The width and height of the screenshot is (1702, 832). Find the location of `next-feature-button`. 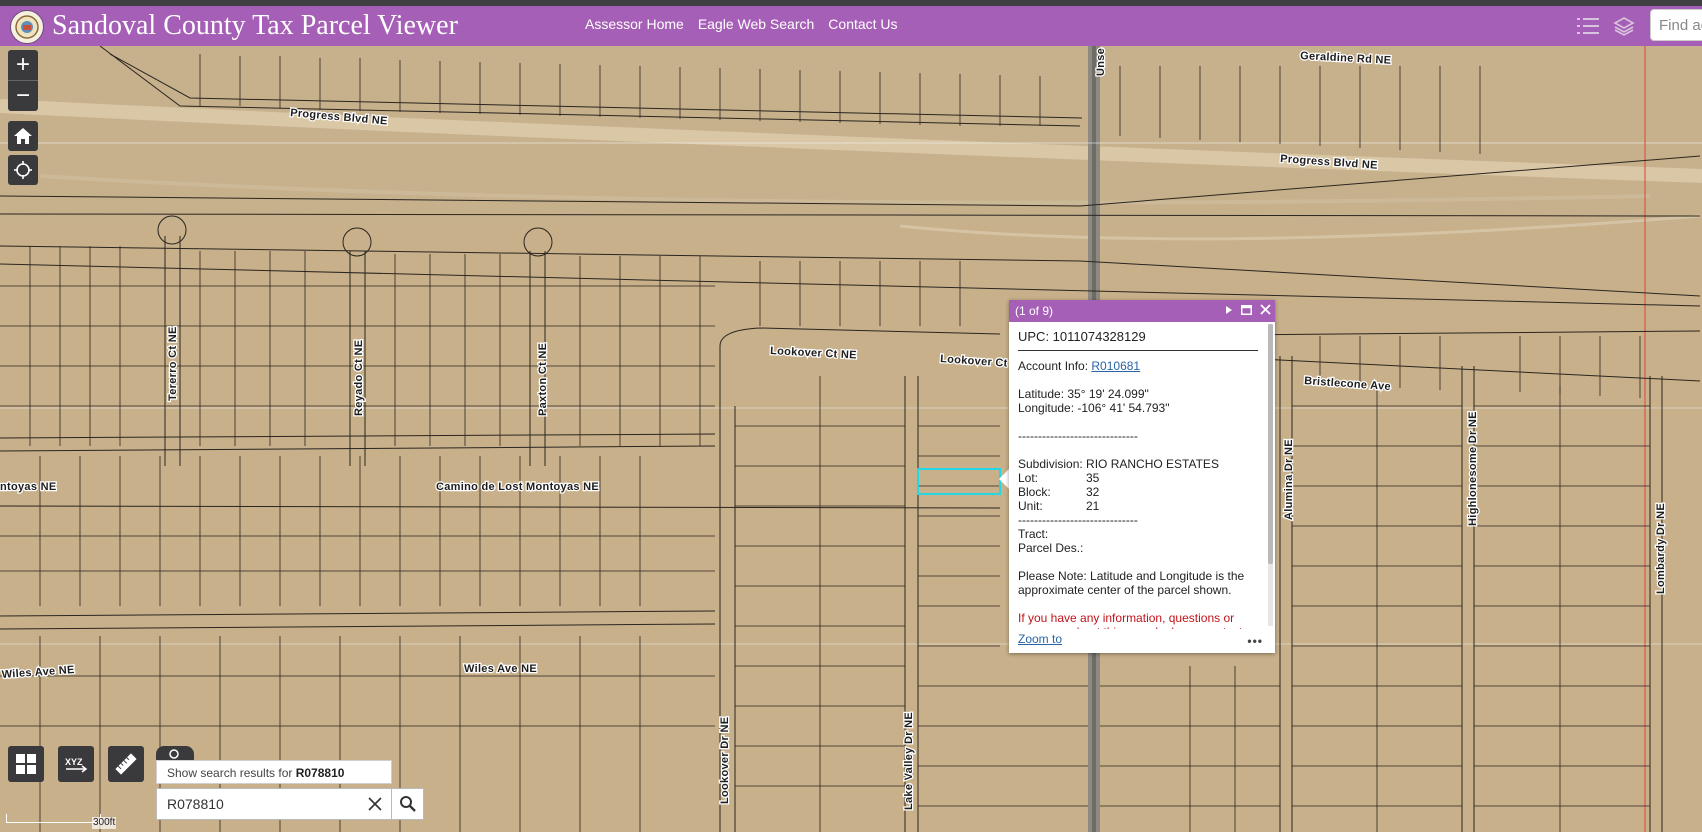

next-feature-button is located at coordinates (1229, 311).